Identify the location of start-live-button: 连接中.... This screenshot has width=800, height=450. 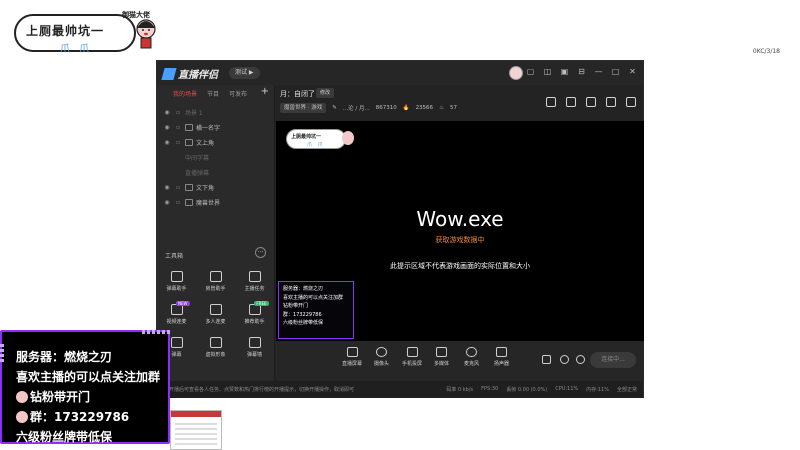
(613, 360).